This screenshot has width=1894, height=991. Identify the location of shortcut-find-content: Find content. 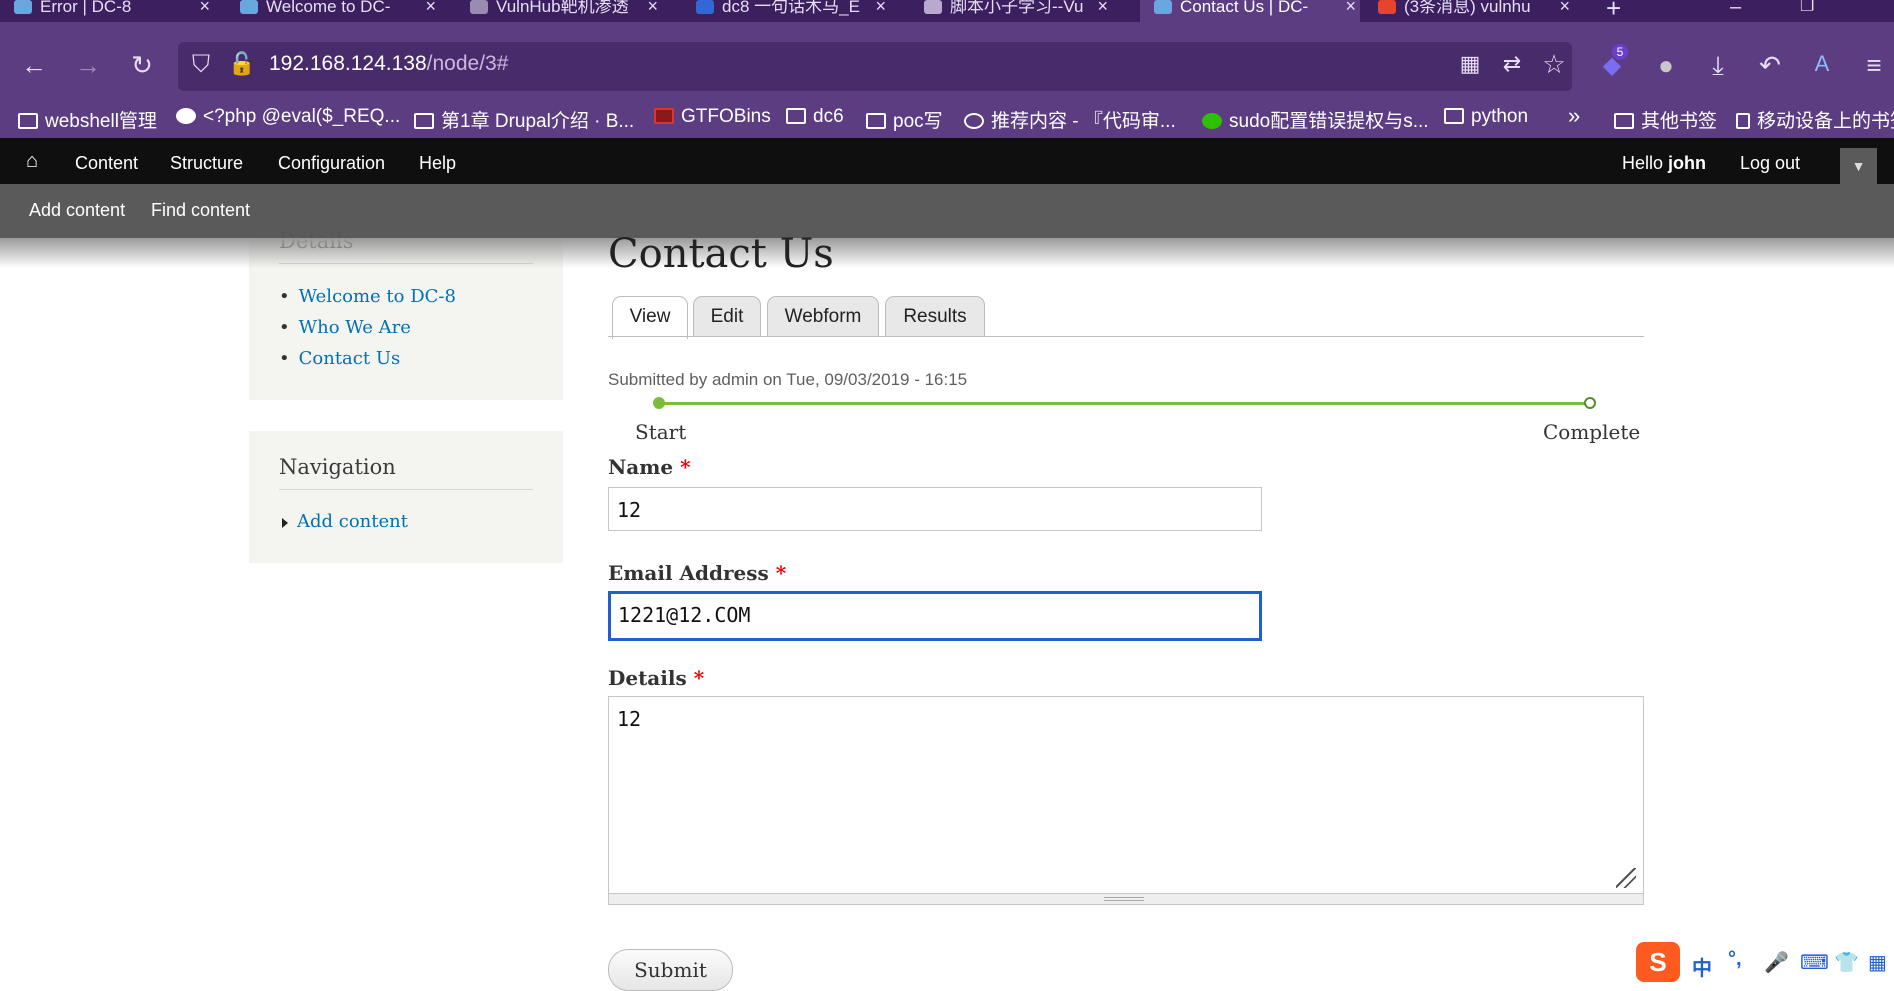
(200, 210).